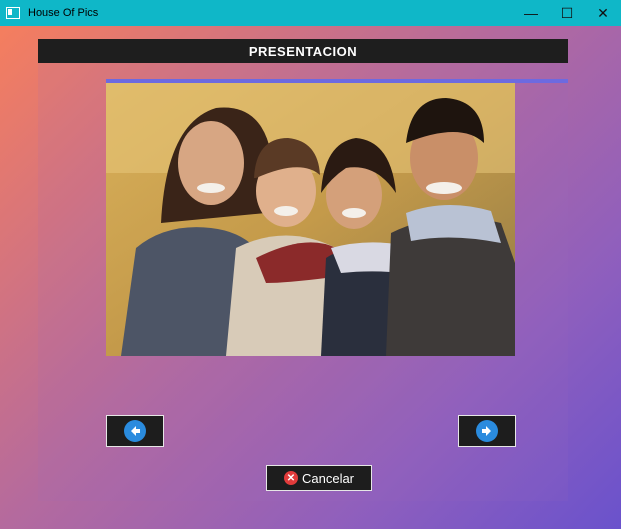 The height and width of the screenshot is (529, 621). I want to click on maximize-button: ☐, so click(567, 13).